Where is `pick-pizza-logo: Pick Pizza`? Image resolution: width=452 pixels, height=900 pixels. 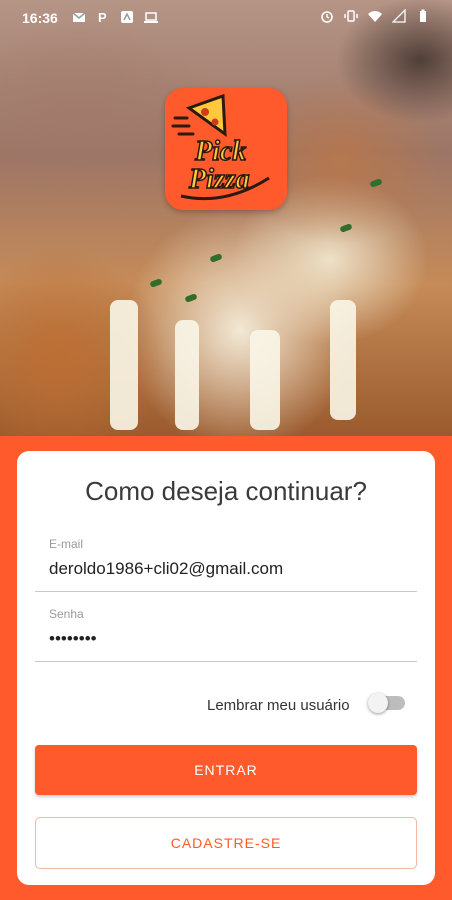
pick-pizza-logo: Pick Pizza is located at coordinates (226, 149).